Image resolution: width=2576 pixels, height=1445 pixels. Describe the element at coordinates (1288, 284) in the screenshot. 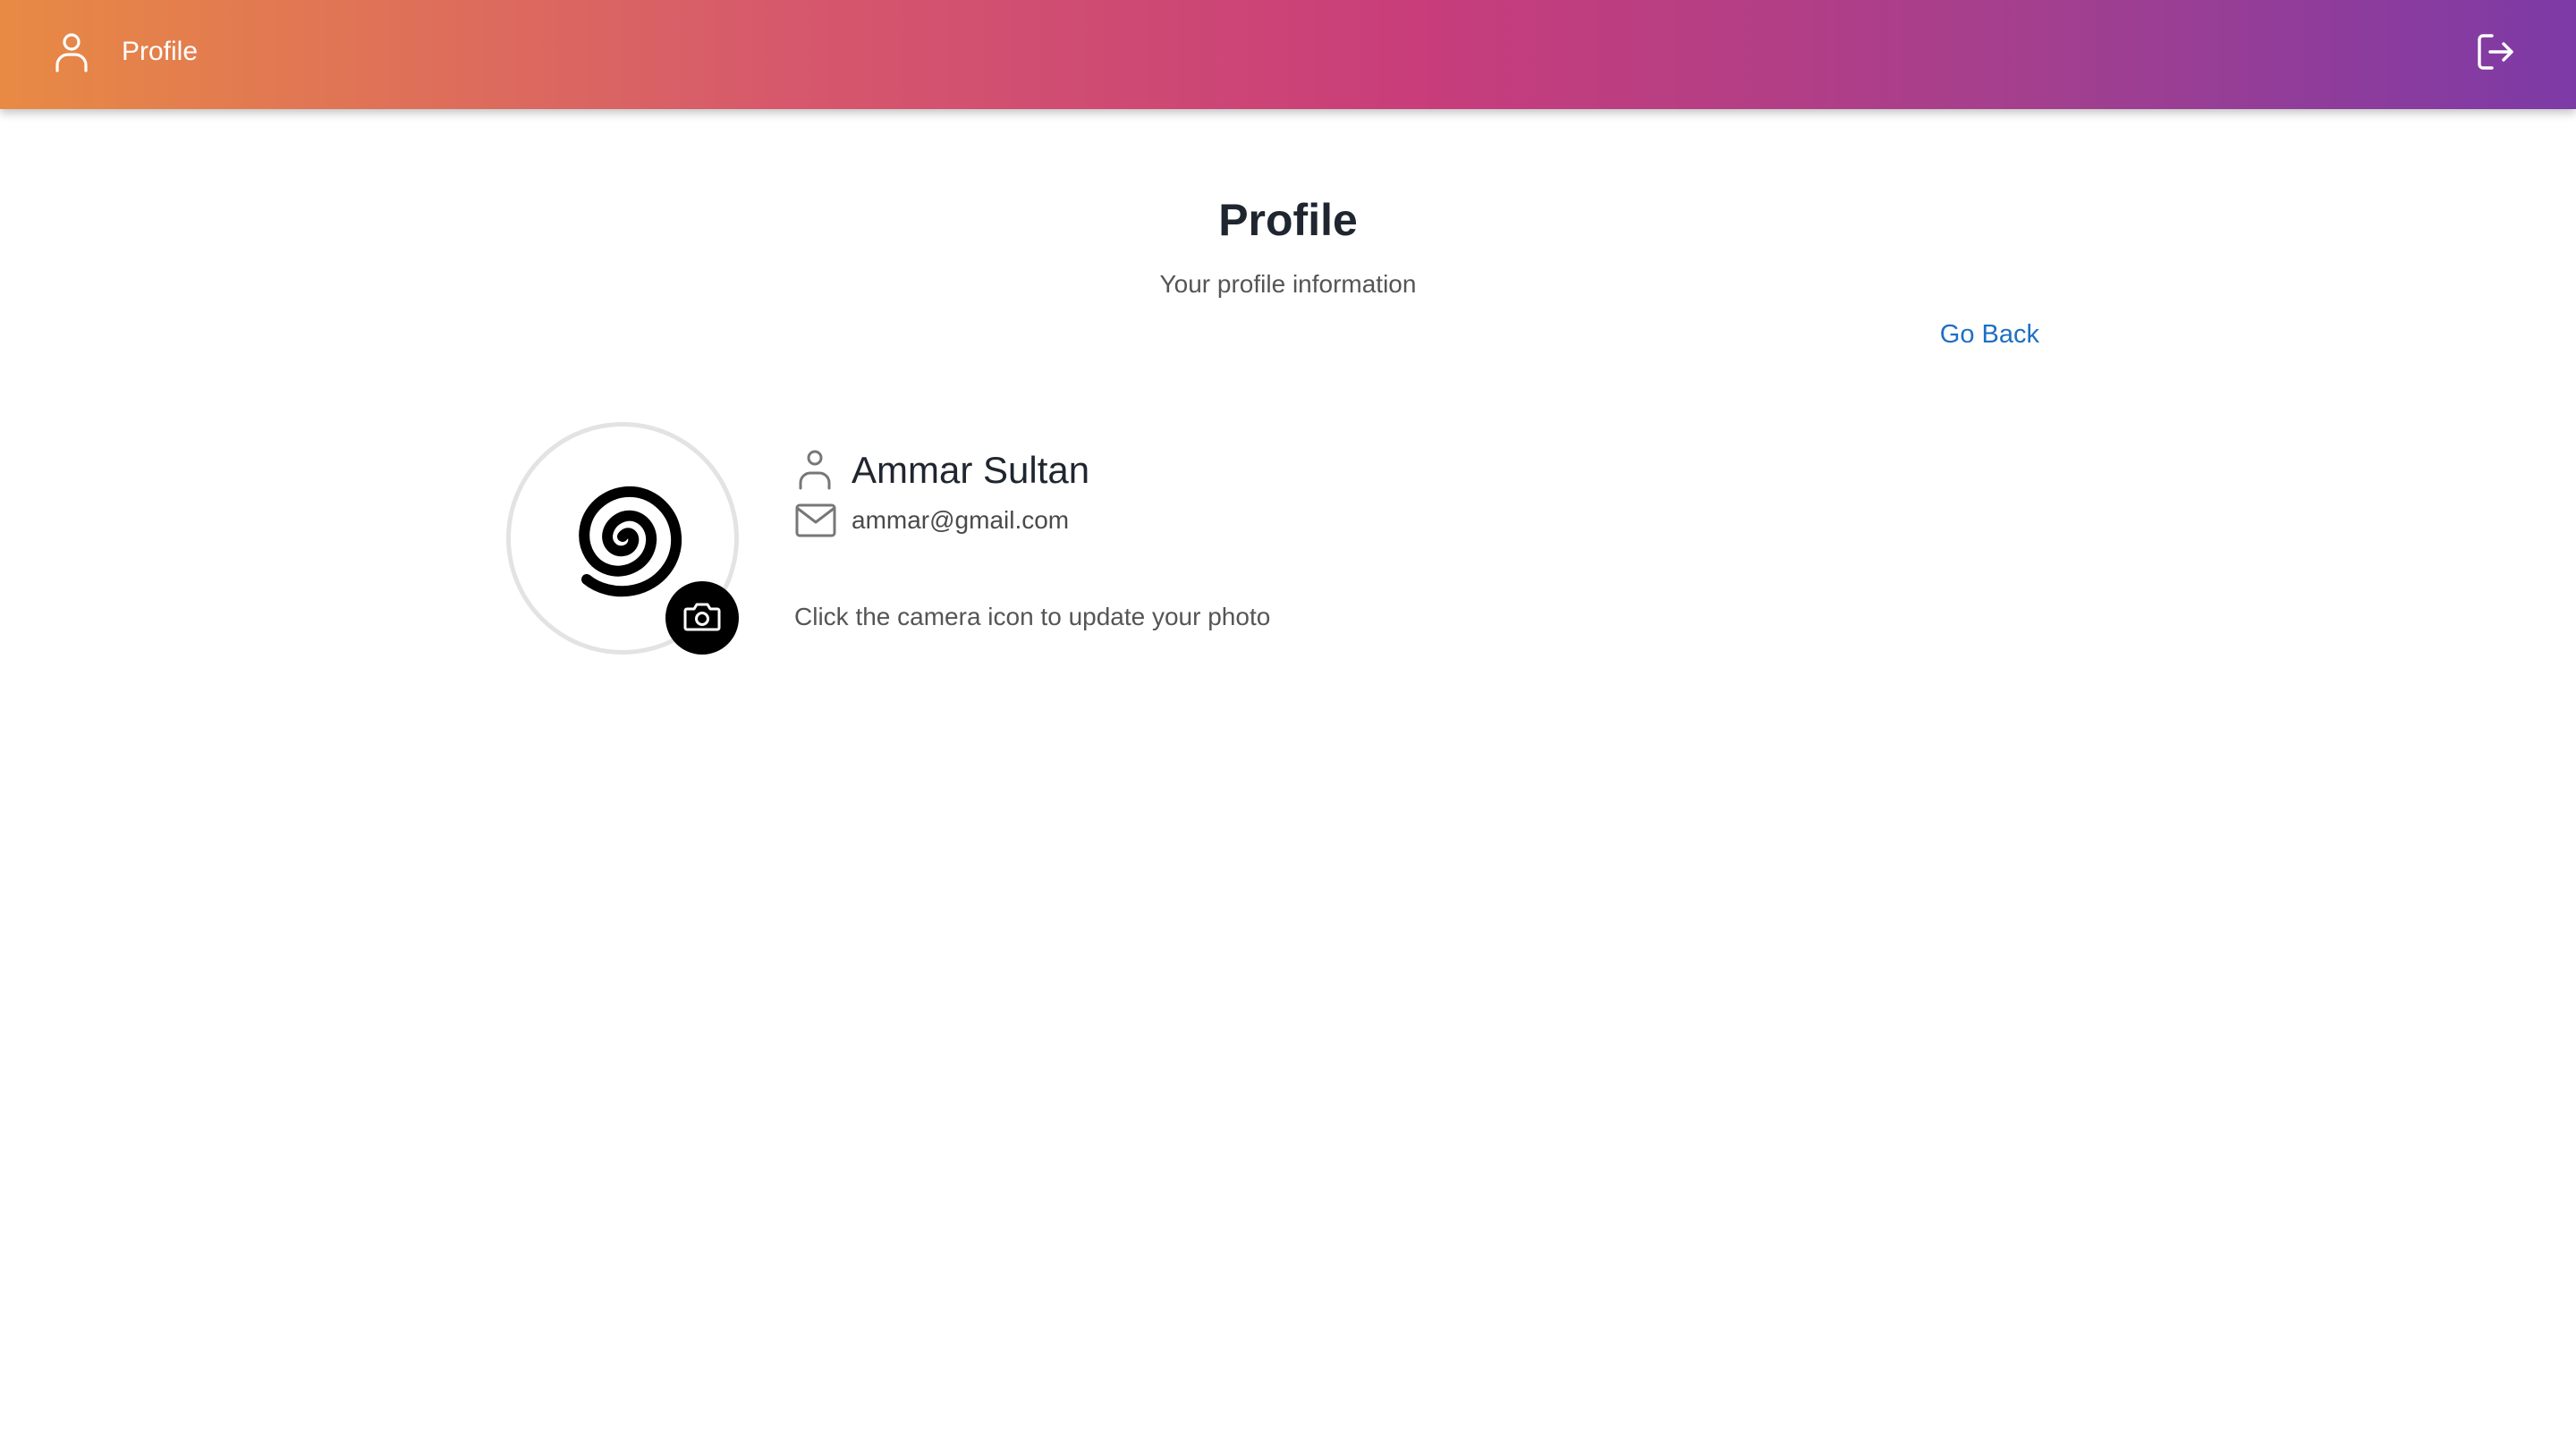

I see `page-subtitle: Your profile information` at that location.